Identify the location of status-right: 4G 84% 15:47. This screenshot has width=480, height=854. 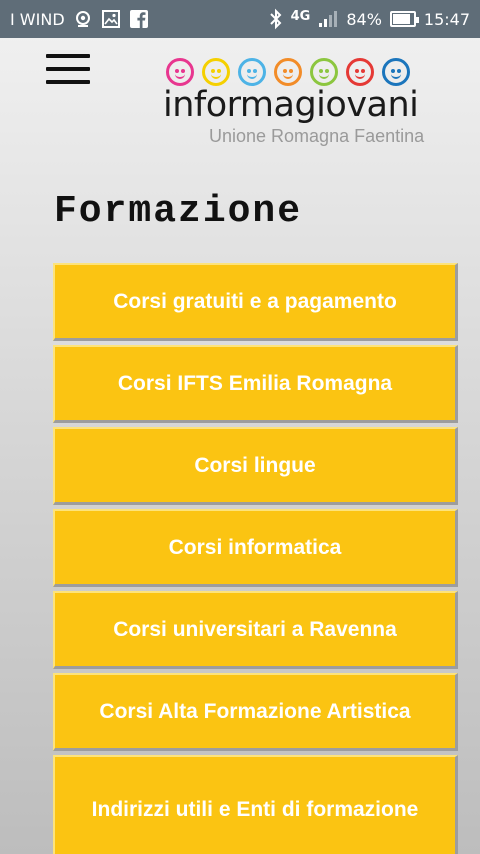
(369, 19).